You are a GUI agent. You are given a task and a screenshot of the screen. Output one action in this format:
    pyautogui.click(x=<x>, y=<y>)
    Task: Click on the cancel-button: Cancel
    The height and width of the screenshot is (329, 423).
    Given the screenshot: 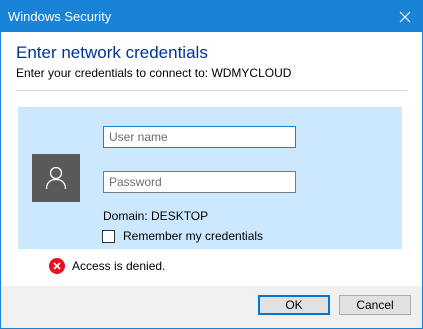 What is the action you would take?
    pyautogui.click(x=375, y=305)
    